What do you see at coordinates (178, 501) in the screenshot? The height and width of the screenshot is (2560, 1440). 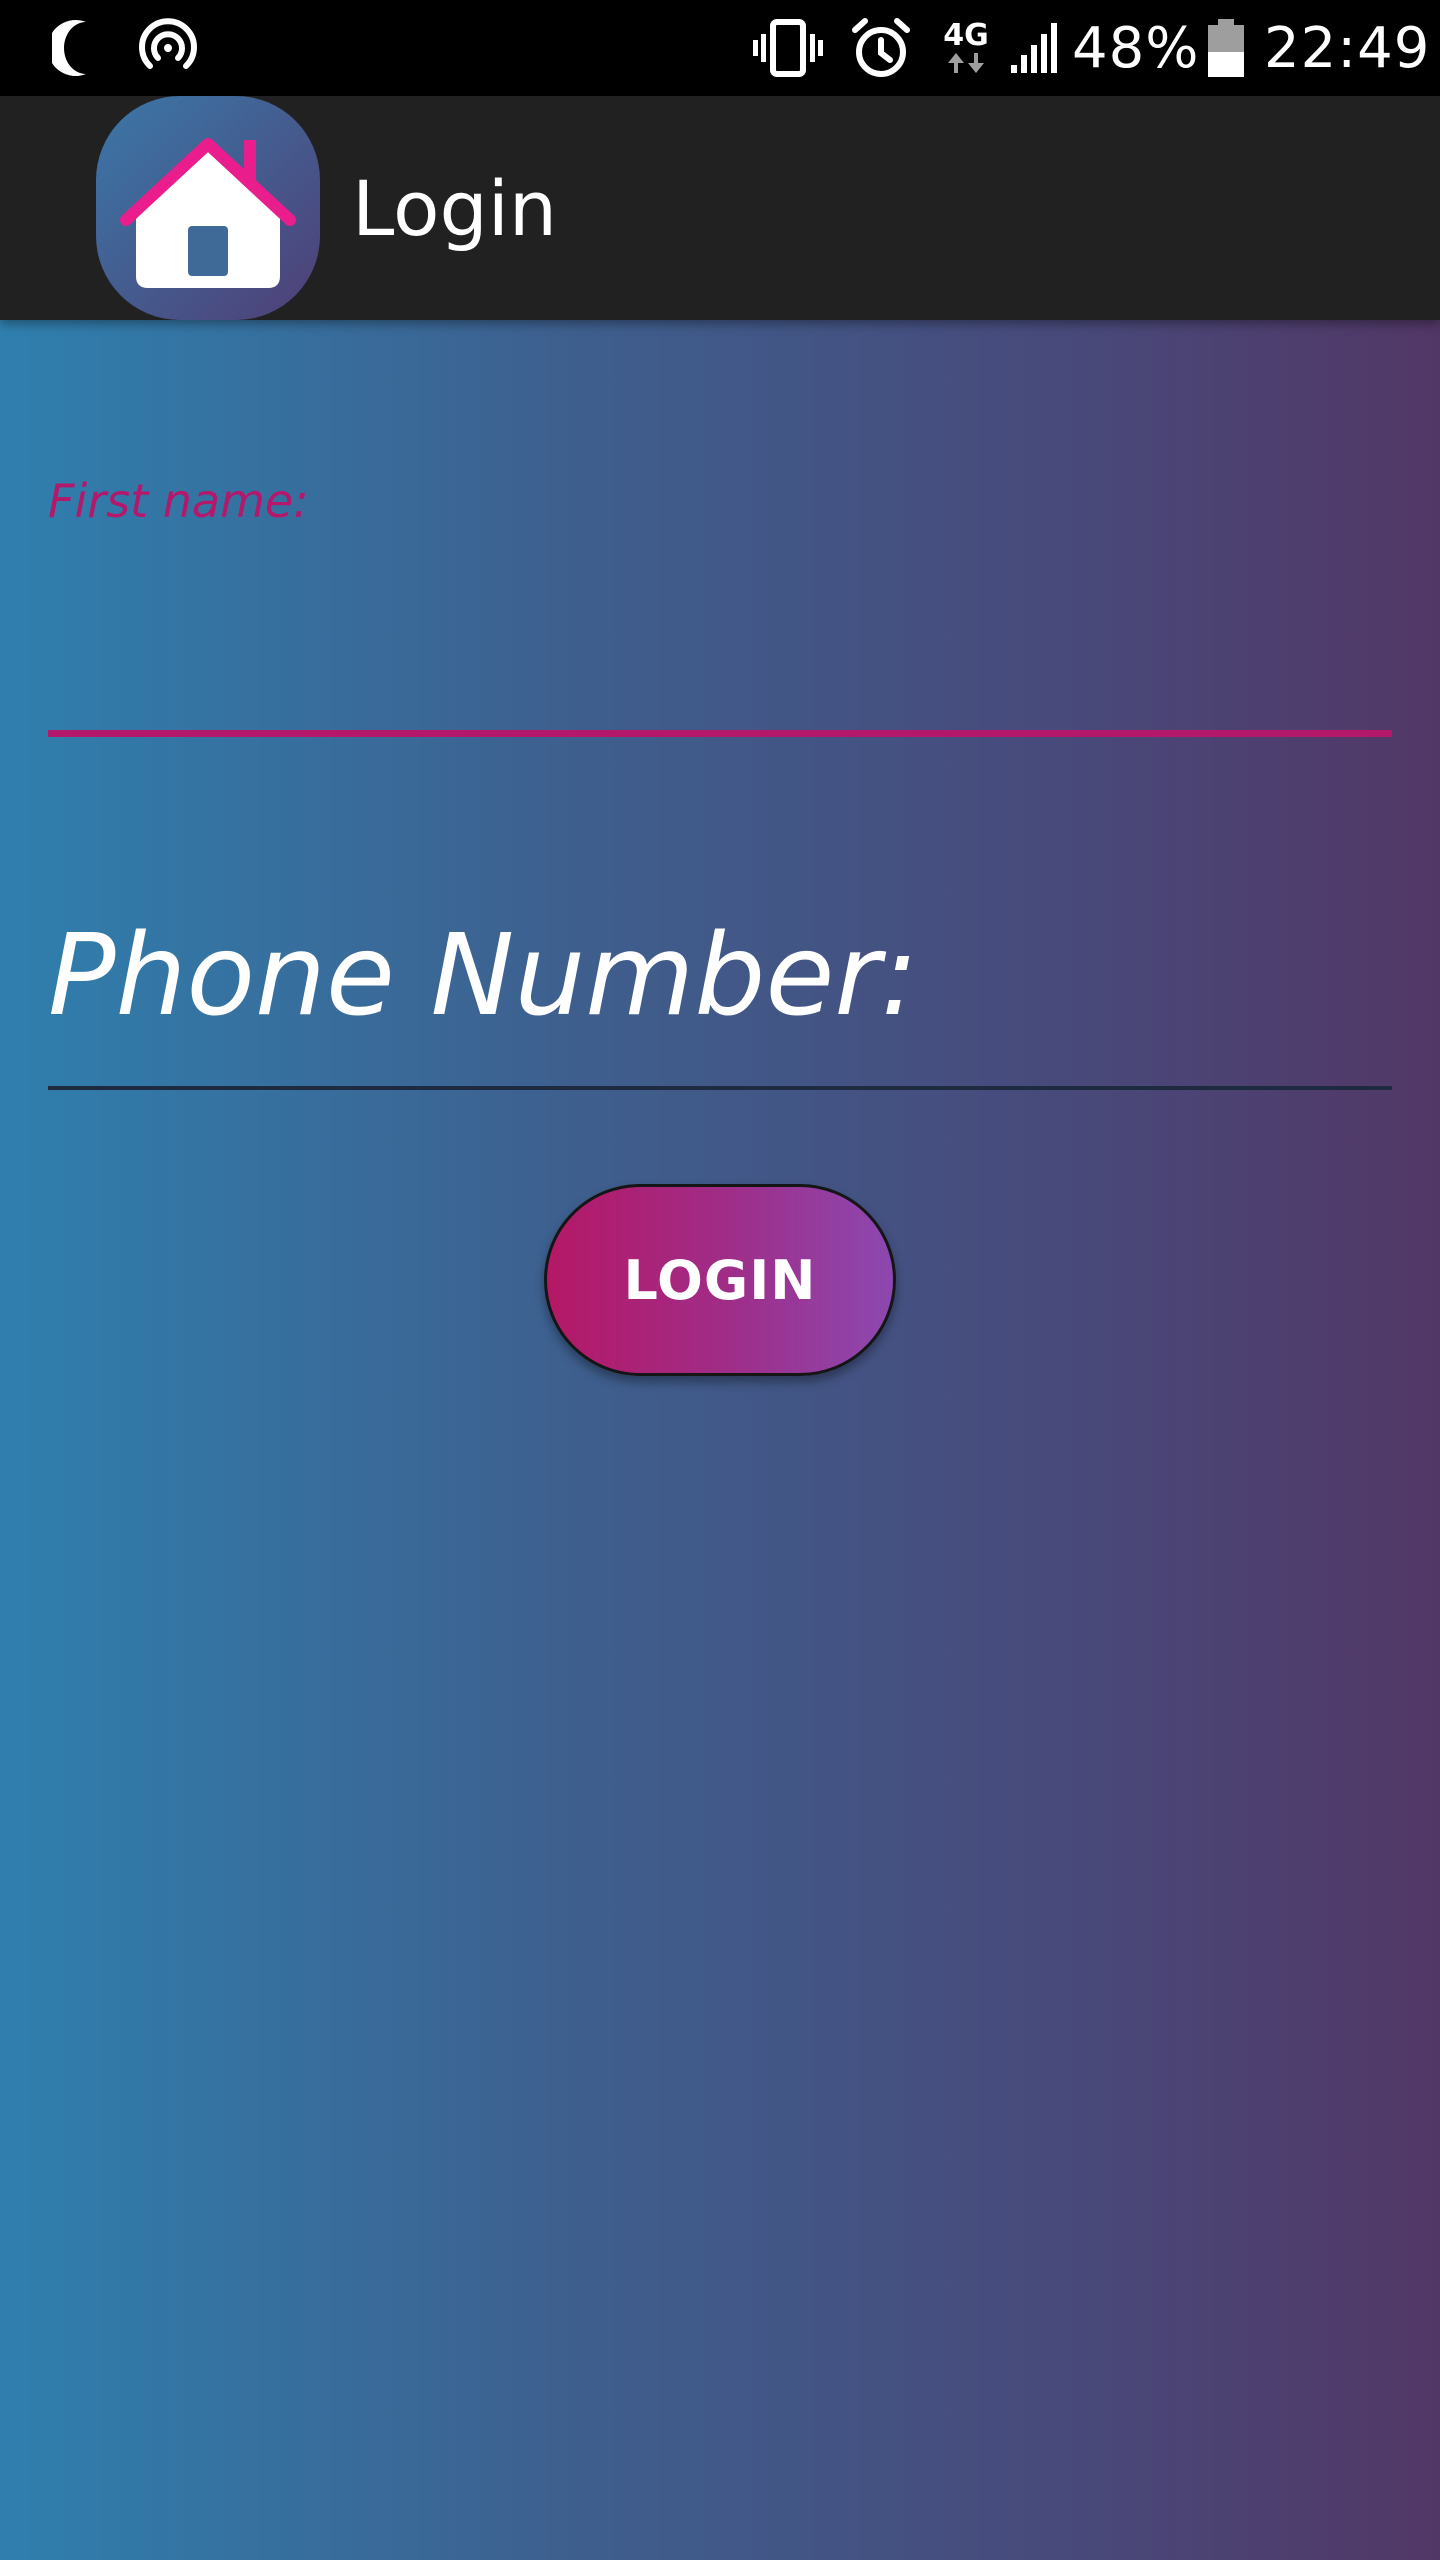 I see `first-name-label: First name:` at bounding box center [178, 501].